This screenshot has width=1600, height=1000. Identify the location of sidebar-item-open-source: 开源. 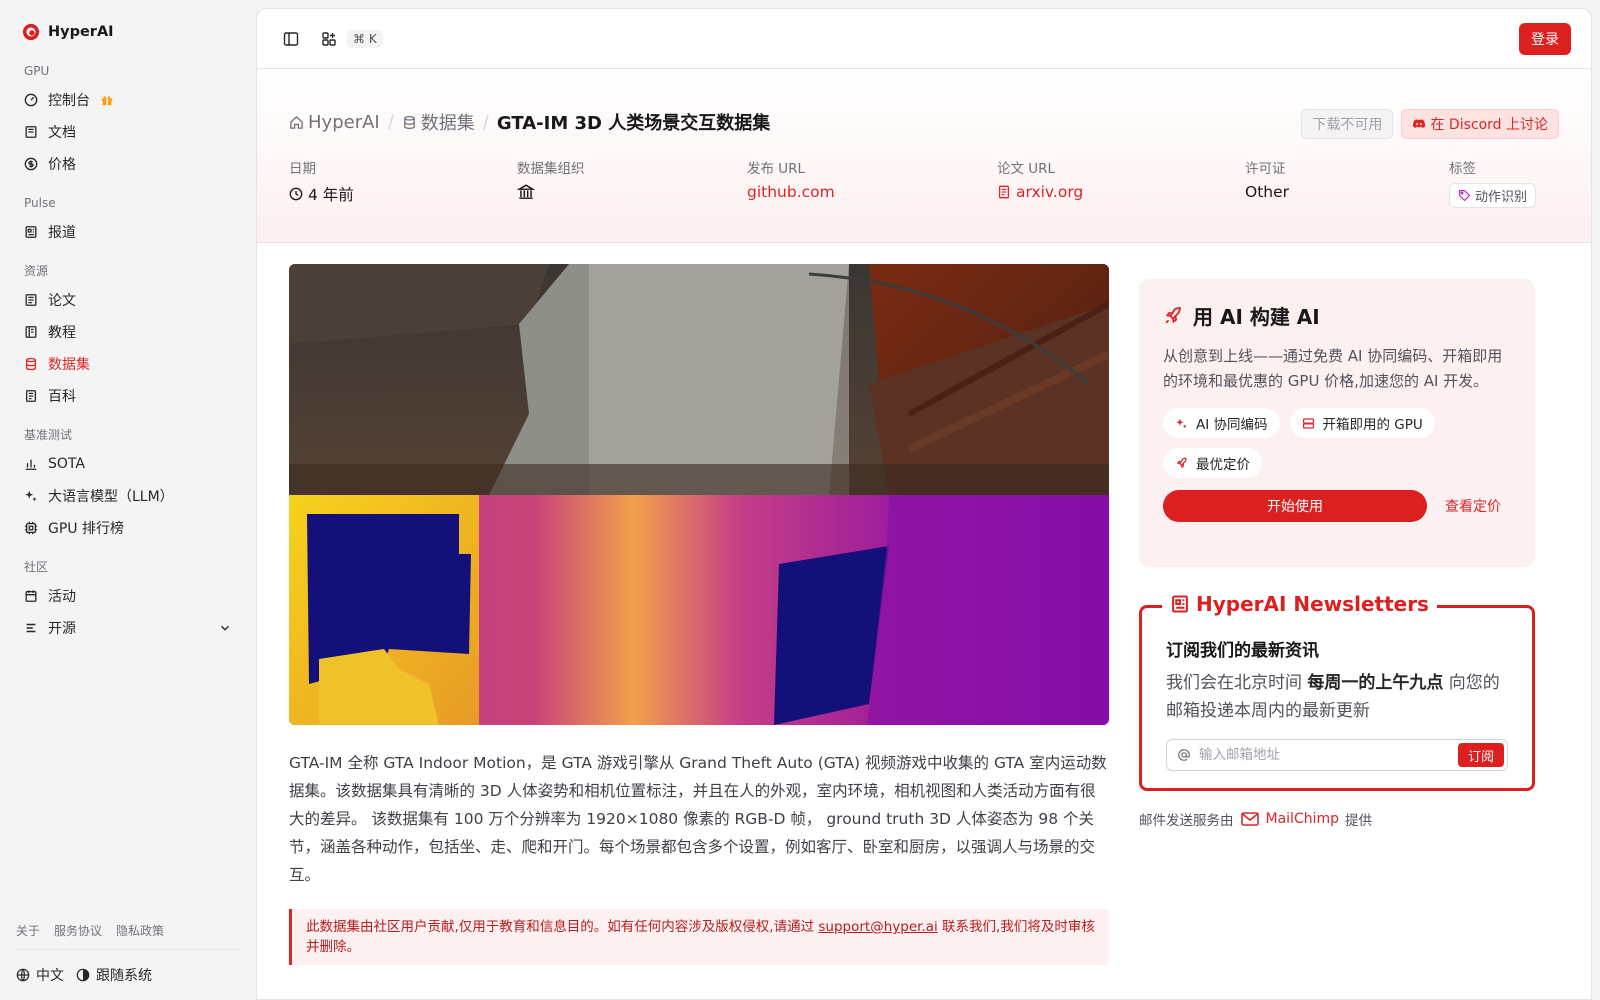
(128, 628).